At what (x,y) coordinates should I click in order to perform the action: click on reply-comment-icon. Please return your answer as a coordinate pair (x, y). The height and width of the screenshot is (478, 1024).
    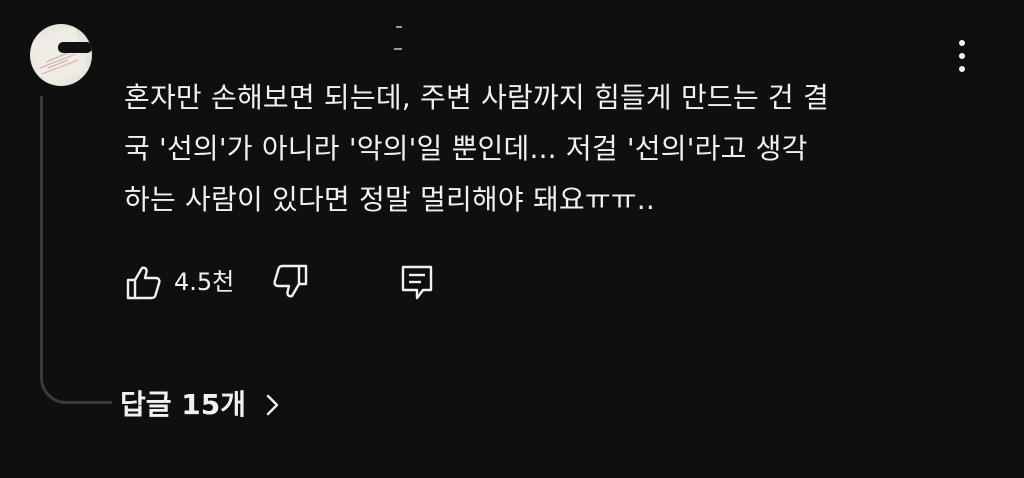
    Looking at the image, I should click on (417, 282).